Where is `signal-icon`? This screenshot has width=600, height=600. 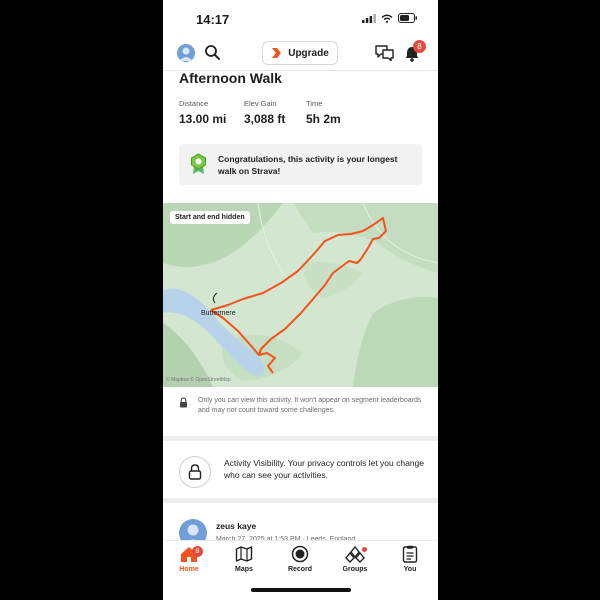
signal-icon is located at coordinates (369, 18).